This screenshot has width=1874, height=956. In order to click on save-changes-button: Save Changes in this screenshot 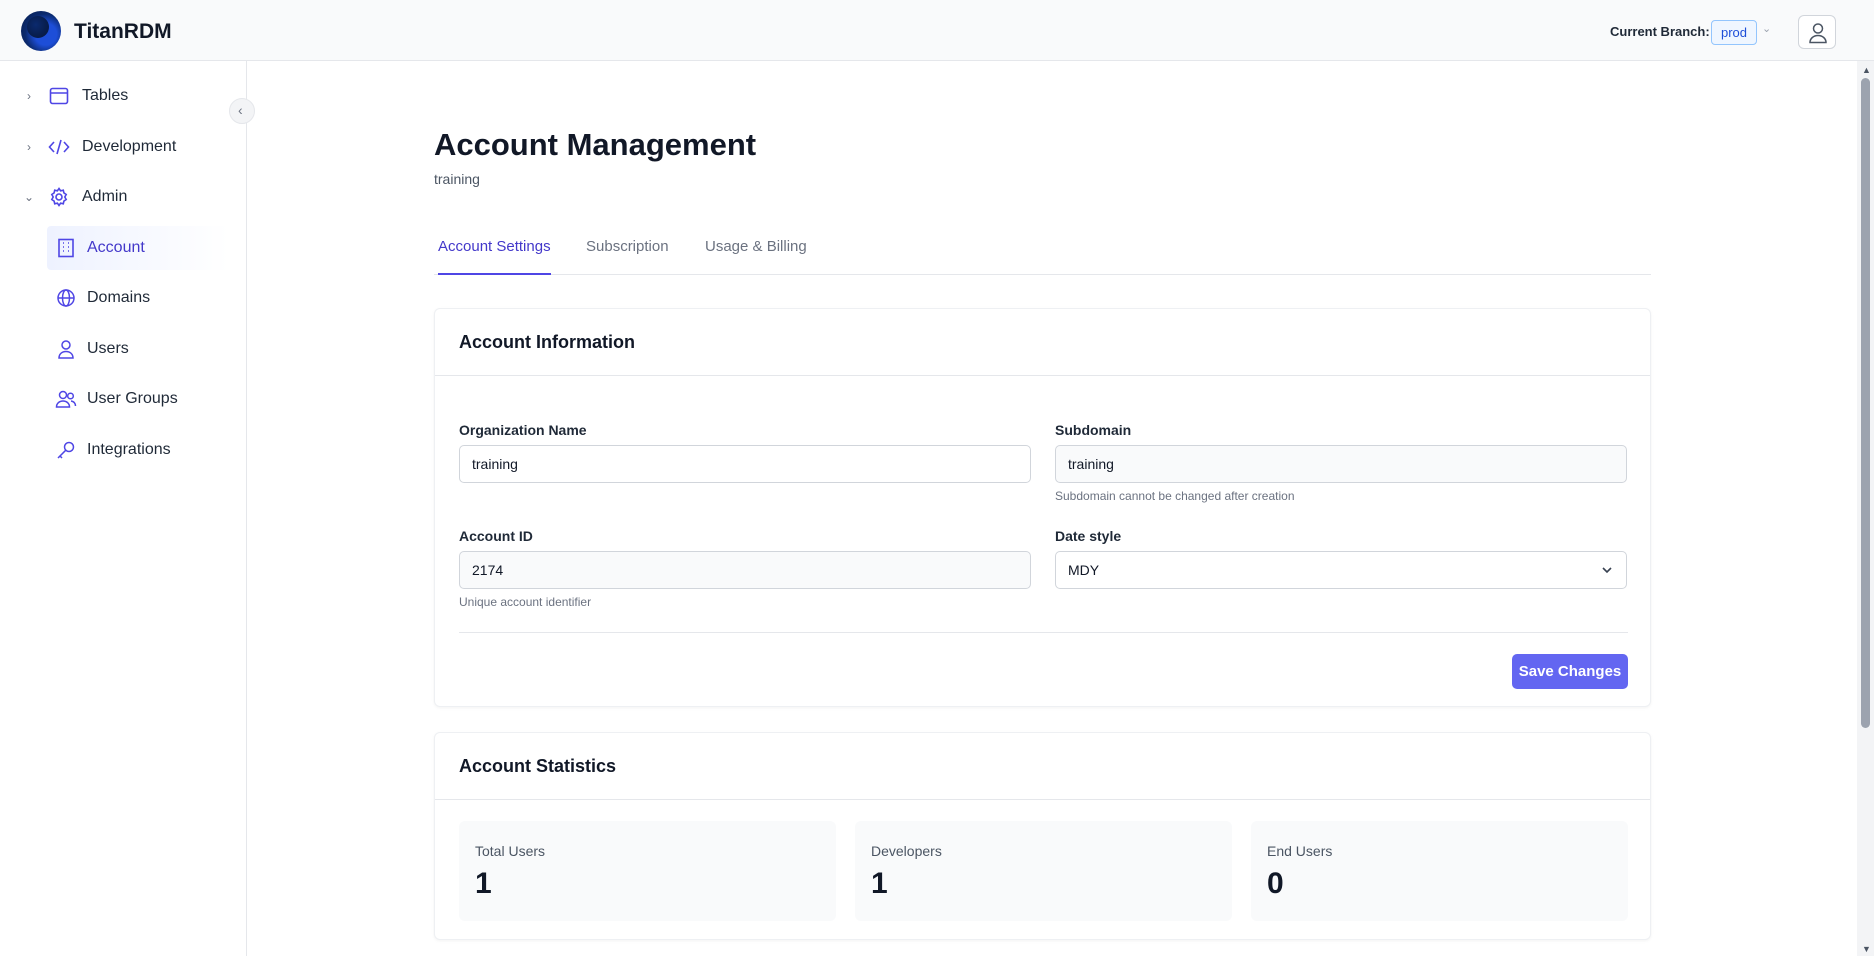, I will do `click(1570, 671)`.